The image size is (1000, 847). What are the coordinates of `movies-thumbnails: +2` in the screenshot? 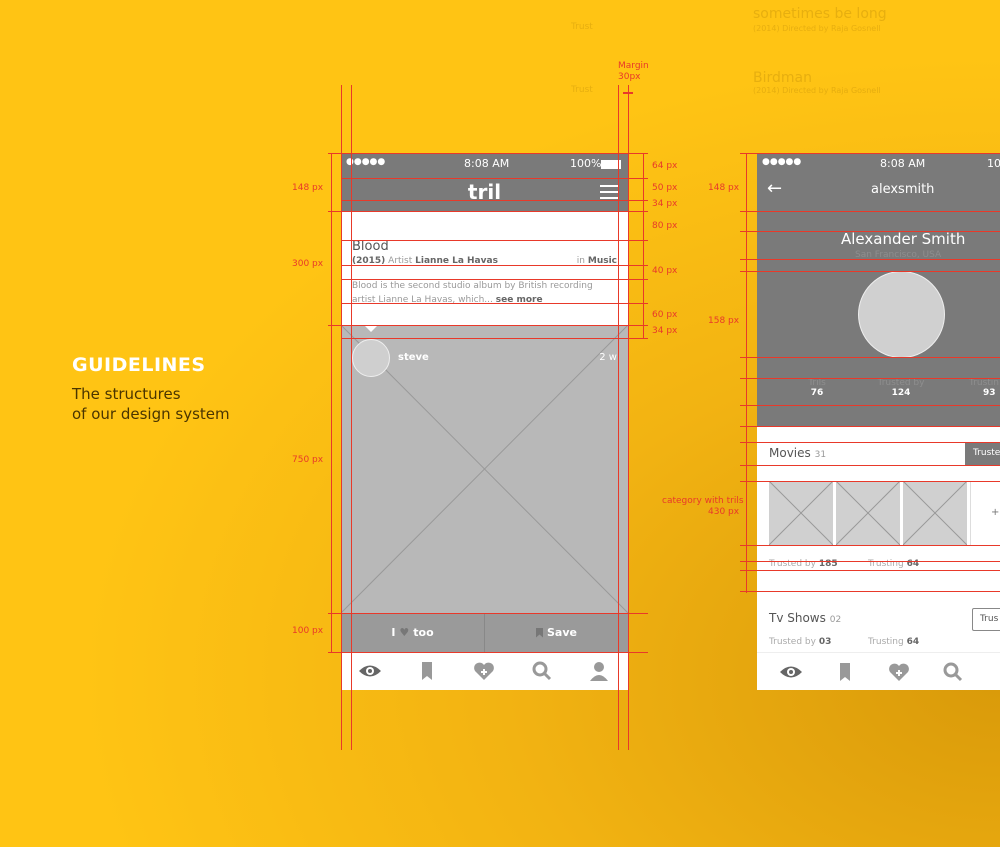 It's located at (884, 513).